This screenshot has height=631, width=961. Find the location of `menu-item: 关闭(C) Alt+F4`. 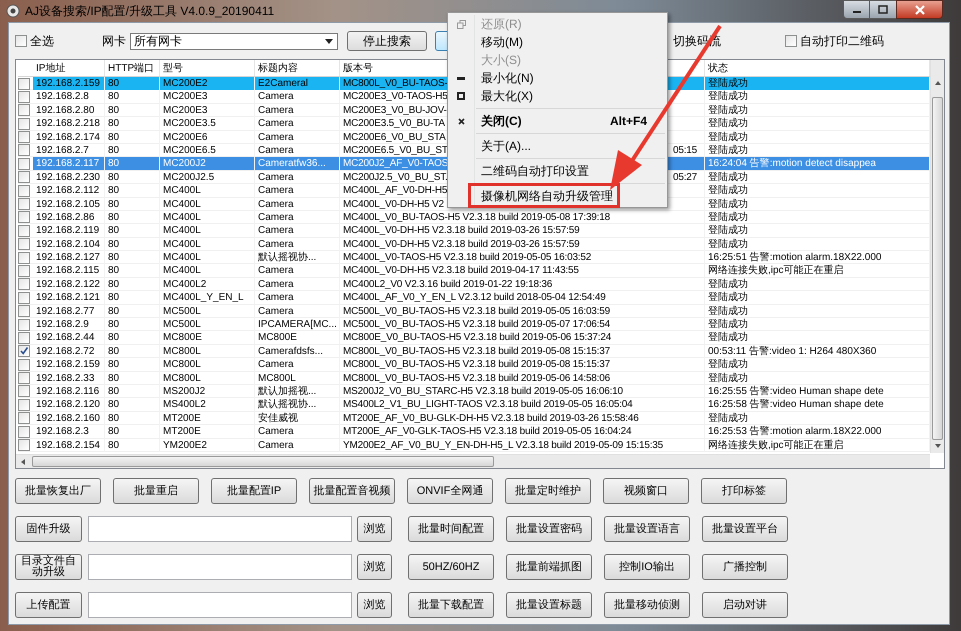

menu-item: 关闭(C) Alt+F4 is located at coordinates (557, 121).